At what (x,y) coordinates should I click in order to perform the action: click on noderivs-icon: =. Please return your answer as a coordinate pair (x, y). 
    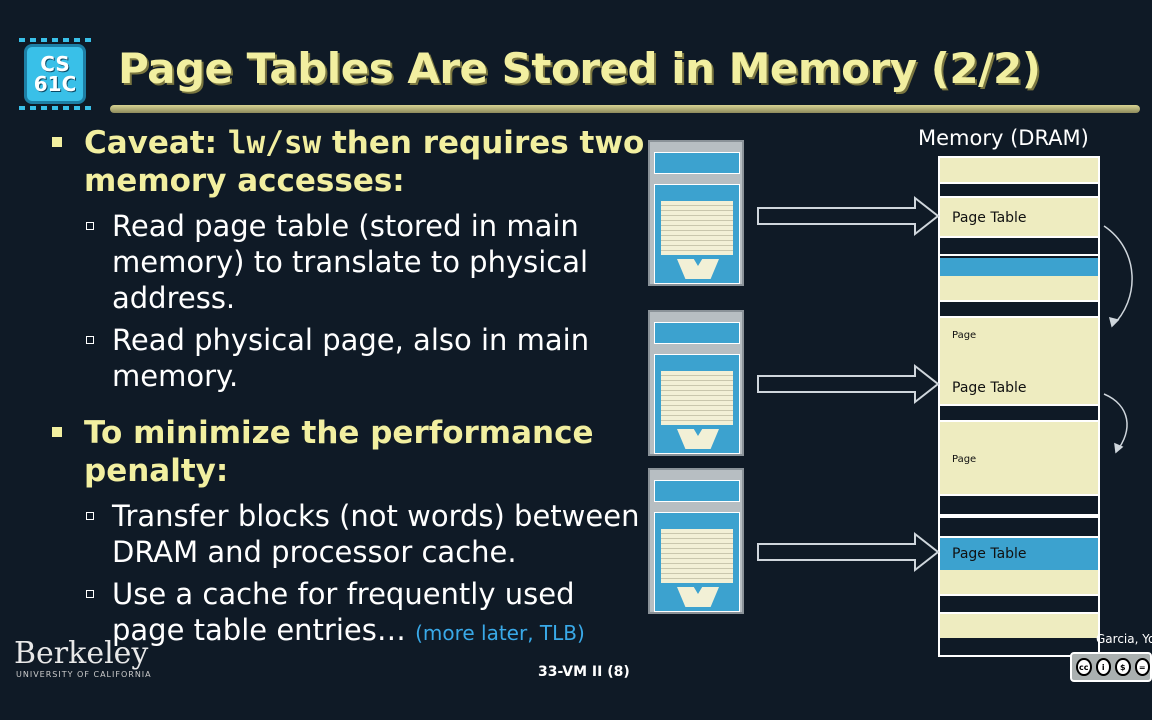
    Looking at the image, I should click on (1142, 667).